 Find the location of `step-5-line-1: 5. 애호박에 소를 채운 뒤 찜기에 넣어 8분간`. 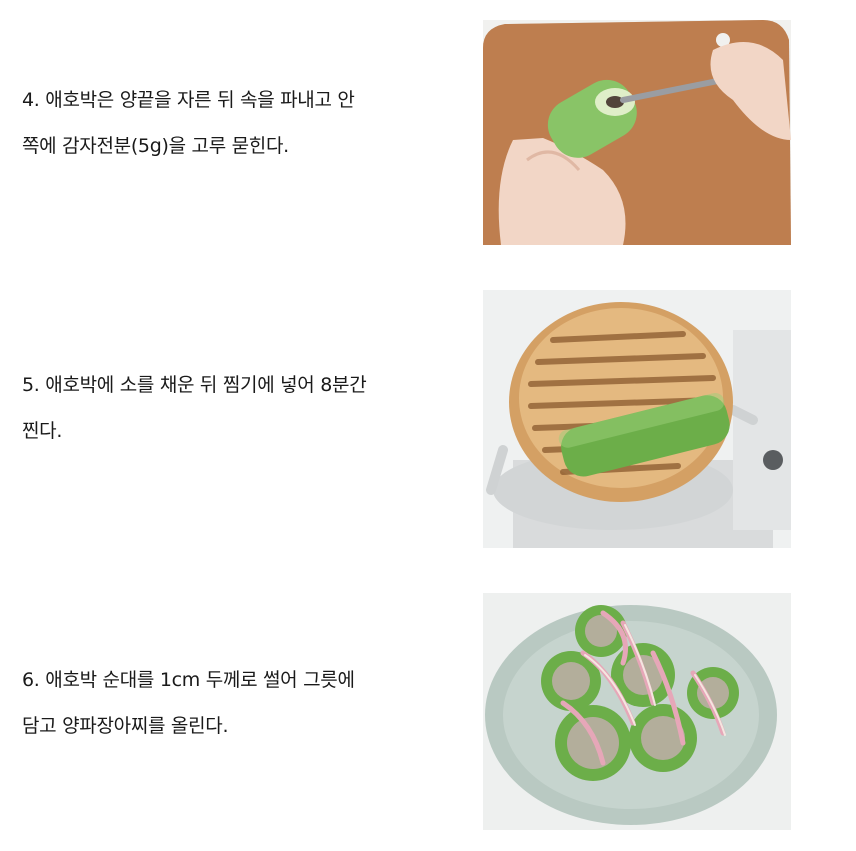

step-5-line-1: 5. 애호박에 소를 채운 뒤 찜기에 넣어 8분간 is located at coordinates (194, 385).